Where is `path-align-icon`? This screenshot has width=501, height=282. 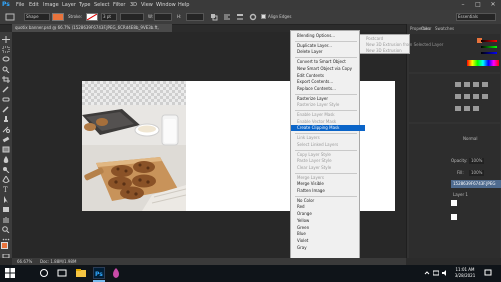
path-align-icon is located at coordinates (227, 17).